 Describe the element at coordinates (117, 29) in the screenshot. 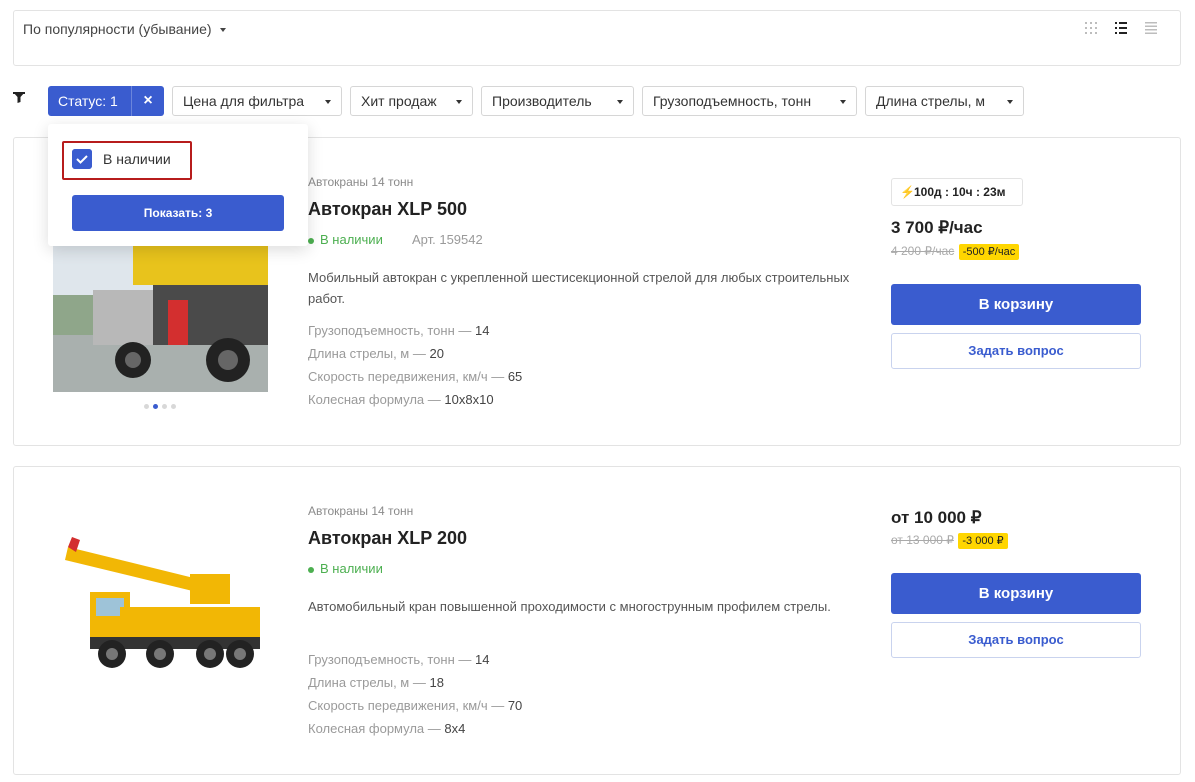

I see `sort-dropdown-label: По популярности (убывание)` at that location.